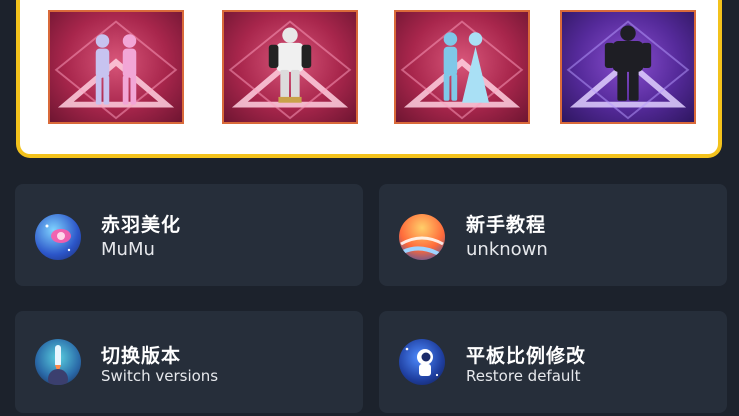 Image resolution: width=739 pixels, height=416 pixels. What do you see at coordinates (628, 70) in the screenshot?
I see `dark-armor-skin-icon` at bounding box center [628, 70].